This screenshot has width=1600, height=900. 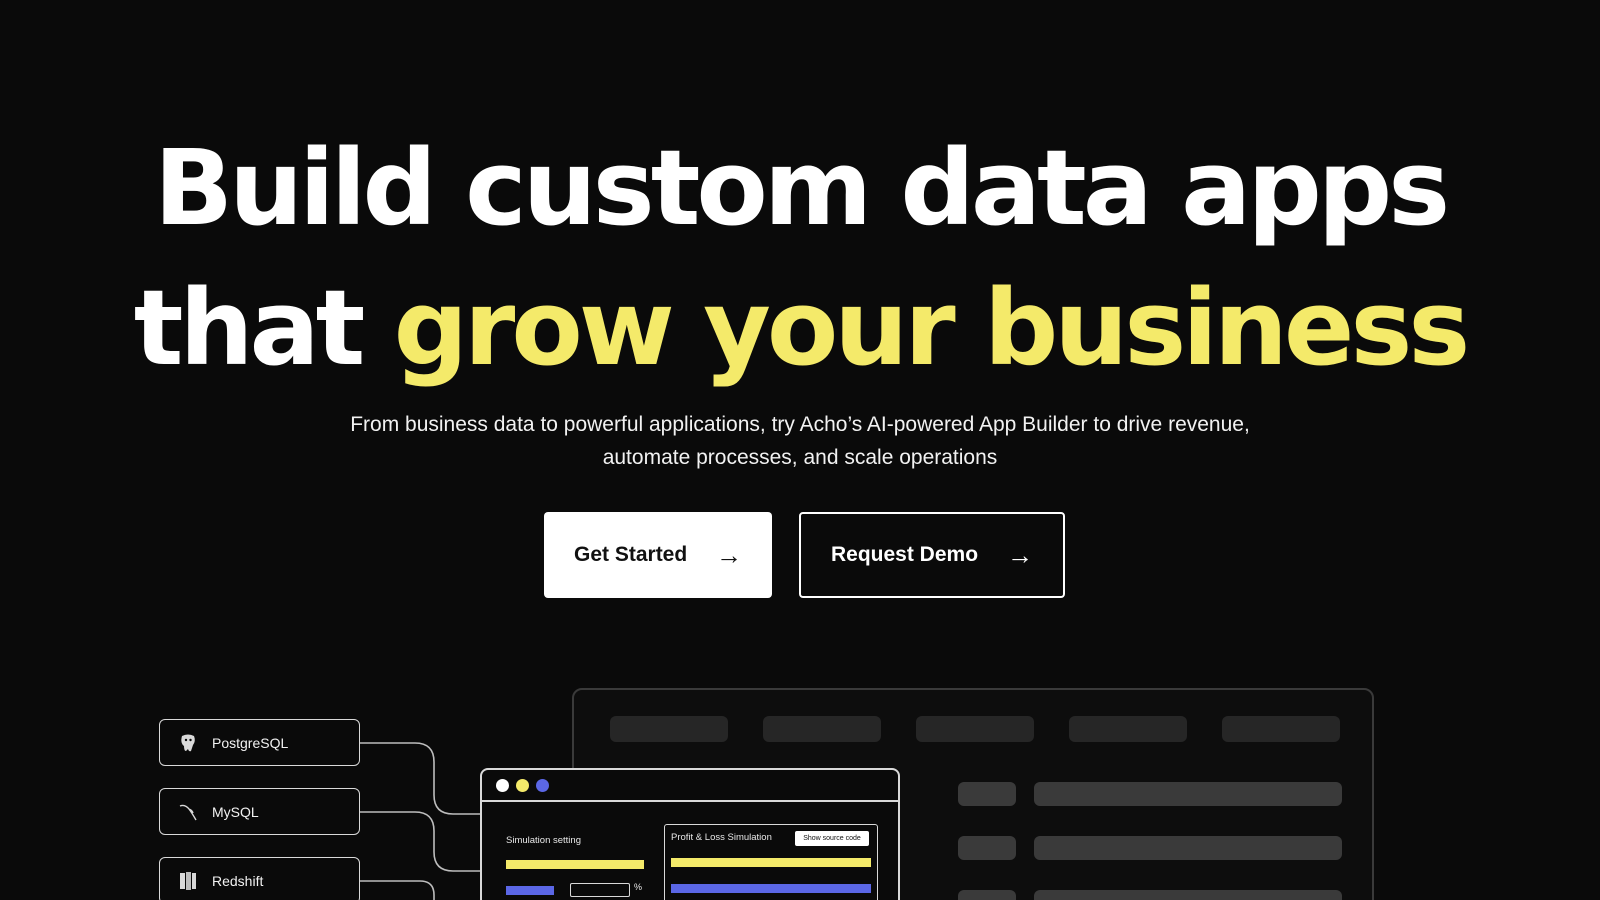 What do you see at coordinates (250, 742) in the screenshot?
I see `source-label: PostgreSQL` at bounding box center [250, 742].